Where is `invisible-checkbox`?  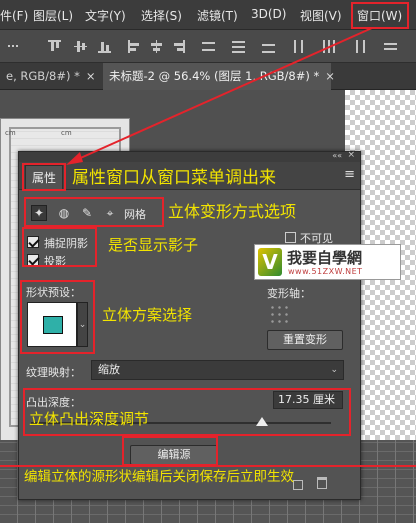 invisible-checkbox is located at coordinates (290, 237).